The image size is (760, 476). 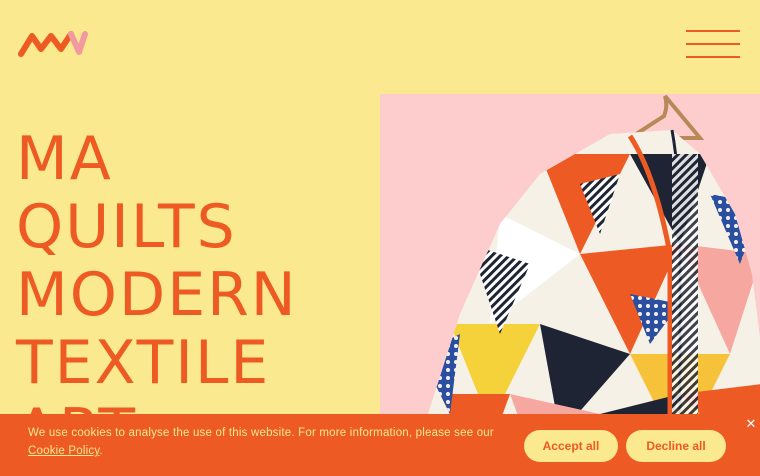 What do you see at coordinates (676, 446) in the screenshot?
I see `decline-all-button: Decline all` at bounding box center [676, 446].